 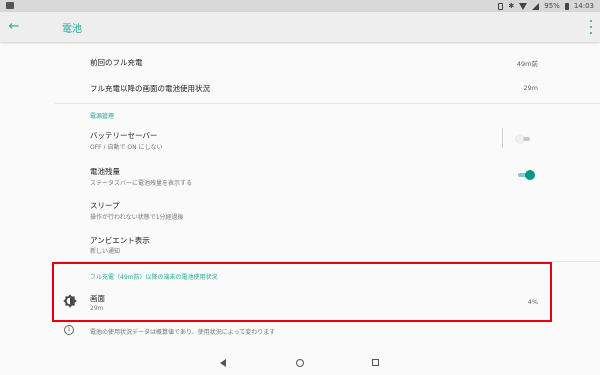 I want to click on more-vert-icon, so click(x=591, y=27).